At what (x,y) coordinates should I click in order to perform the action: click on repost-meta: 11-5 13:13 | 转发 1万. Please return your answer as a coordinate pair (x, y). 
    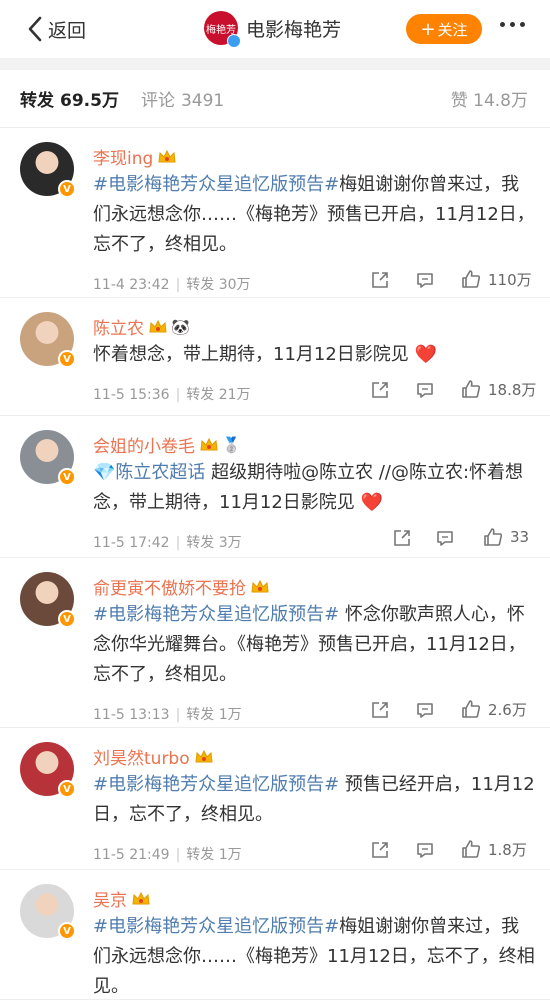
    Looking at the image, I should click on (167, 714).